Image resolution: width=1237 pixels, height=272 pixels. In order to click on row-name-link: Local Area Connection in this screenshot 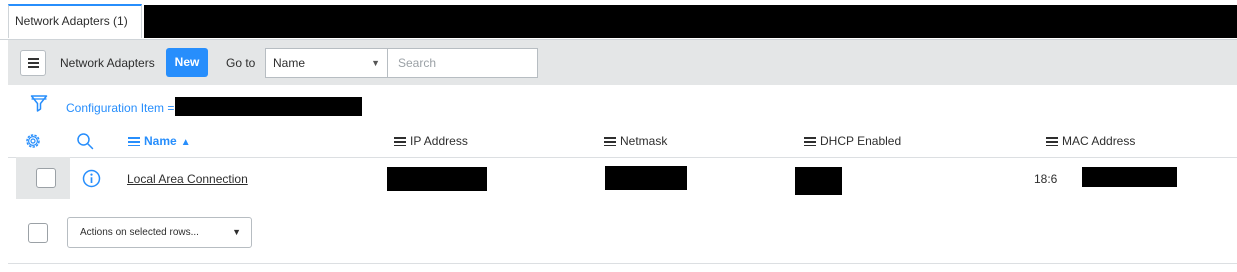, I will do `click(187, 179)`.